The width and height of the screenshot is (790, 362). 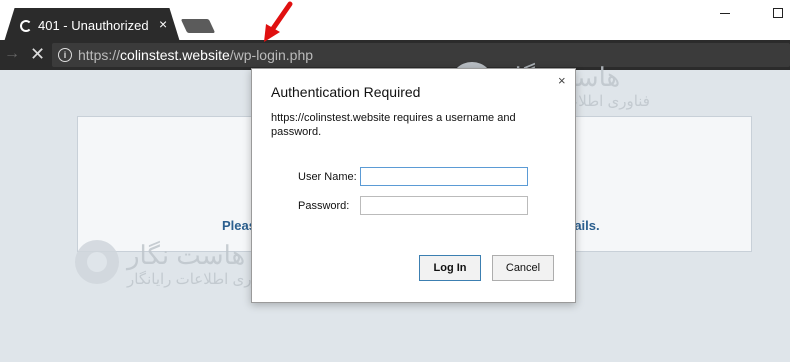 I want to click on new-tab-button, so click(x=198, y=26).